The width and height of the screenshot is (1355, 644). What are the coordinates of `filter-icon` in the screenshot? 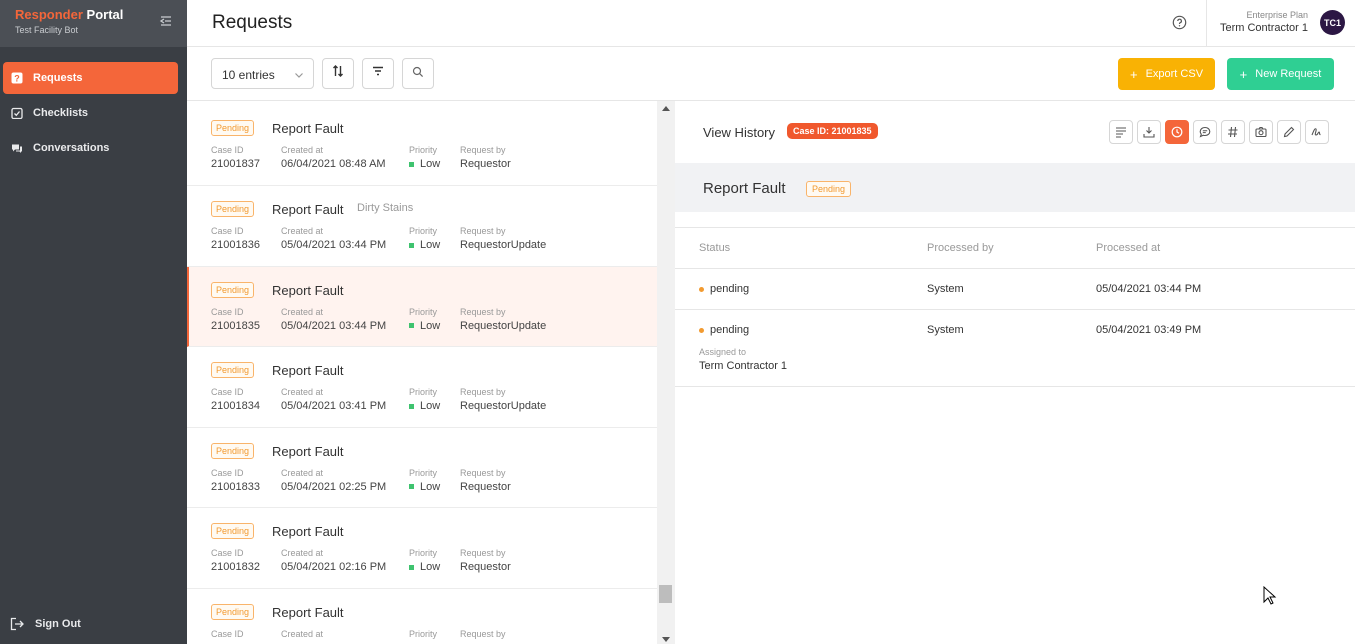 It's located at (378, 73).